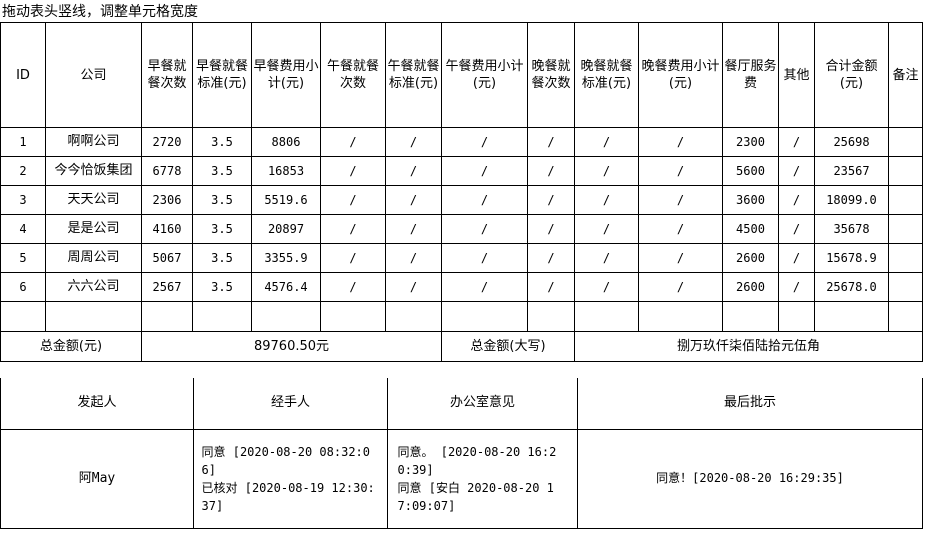 The height and width of the screenshot is (548, 932). What do you see at coordinates (461, 316) in the screenshot?
I see `empty-row` at bounding box center [461, 316].